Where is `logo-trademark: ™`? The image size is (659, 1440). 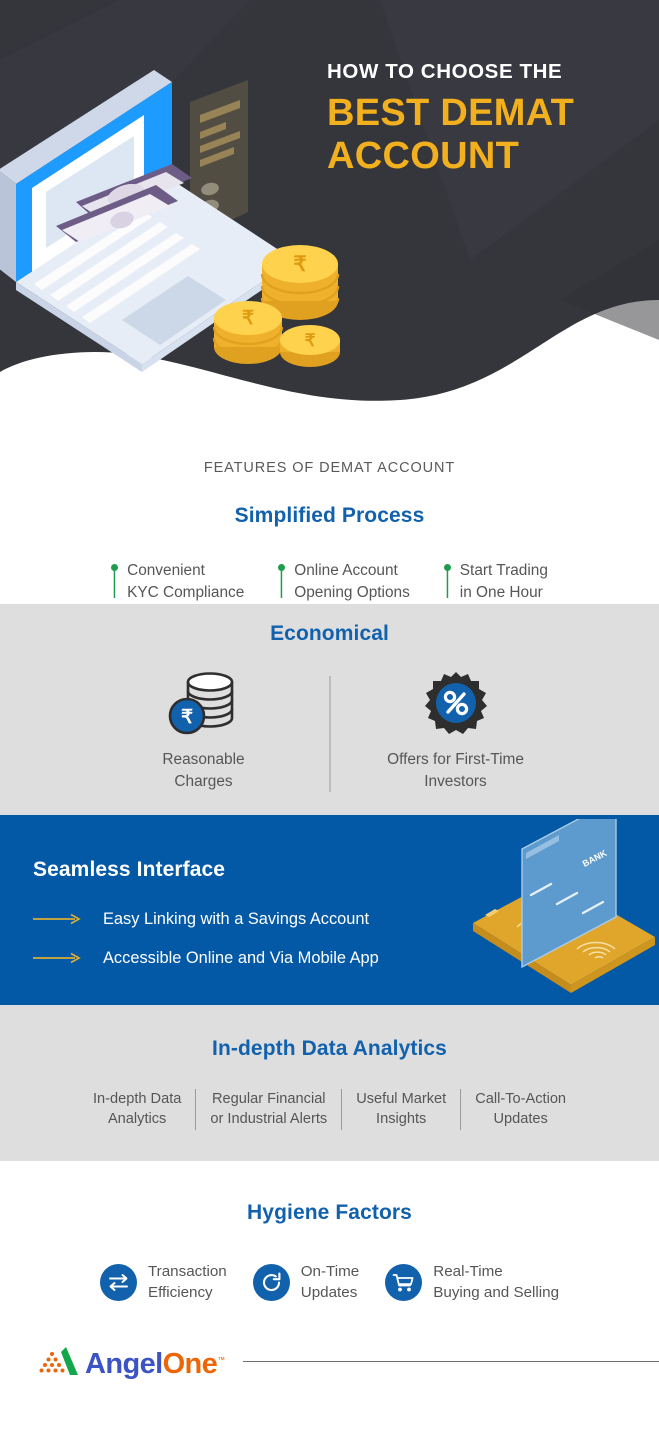 logo-trademark: ™ is located at coordinates (221, 1360).